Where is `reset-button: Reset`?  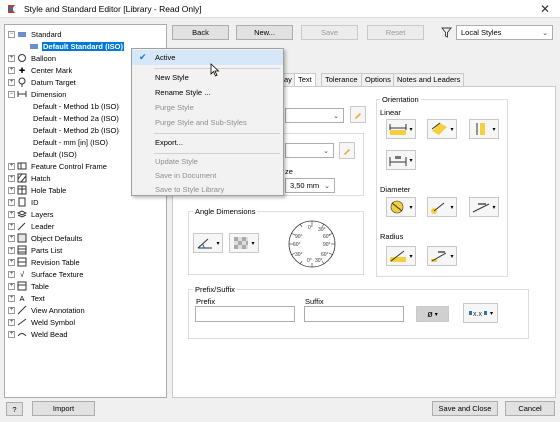
reset-button: Reset is located at coordinates (395, 32).